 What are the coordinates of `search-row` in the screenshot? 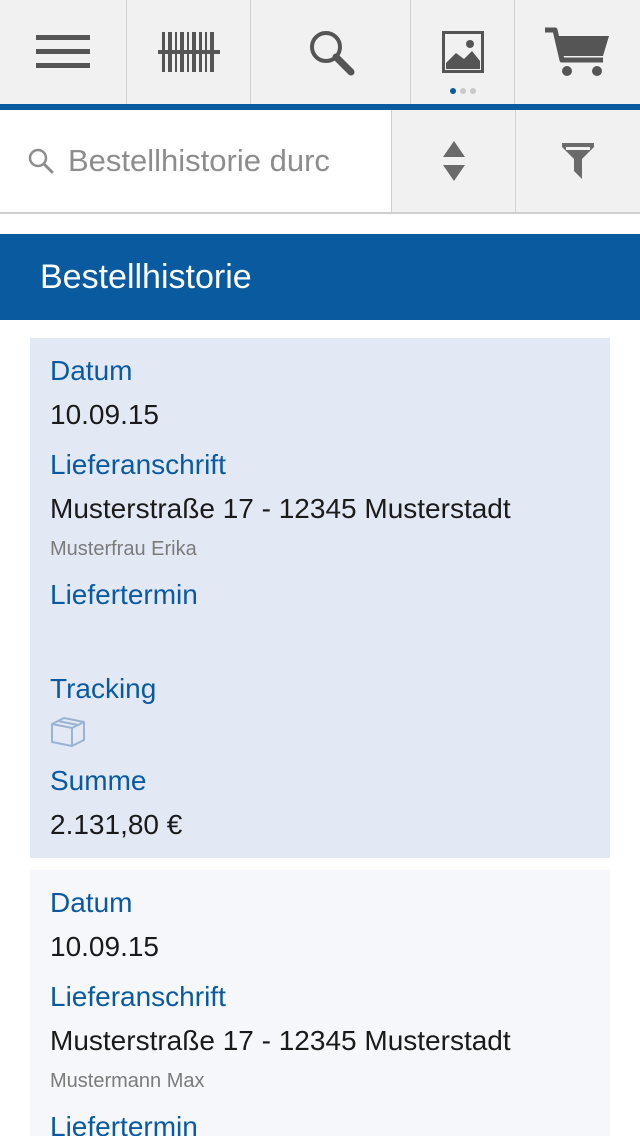 It's located at (320, 162).